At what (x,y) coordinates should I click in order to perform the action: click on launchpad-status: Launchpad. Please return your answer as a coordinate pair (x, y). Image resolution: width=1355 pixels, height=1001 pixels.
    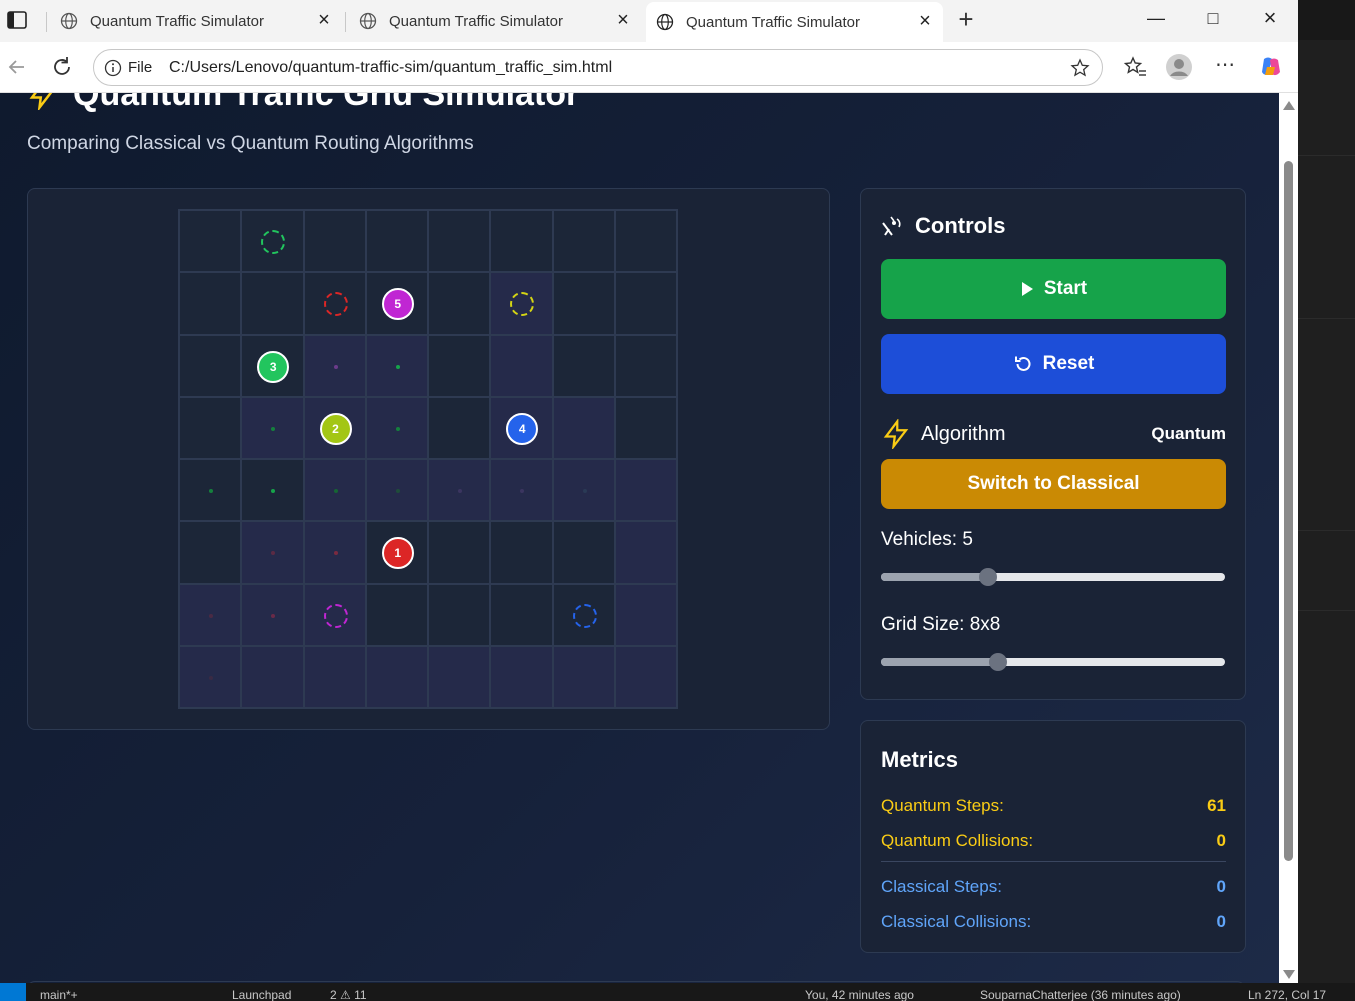
    Looking at the image, I should click on (261, 994).